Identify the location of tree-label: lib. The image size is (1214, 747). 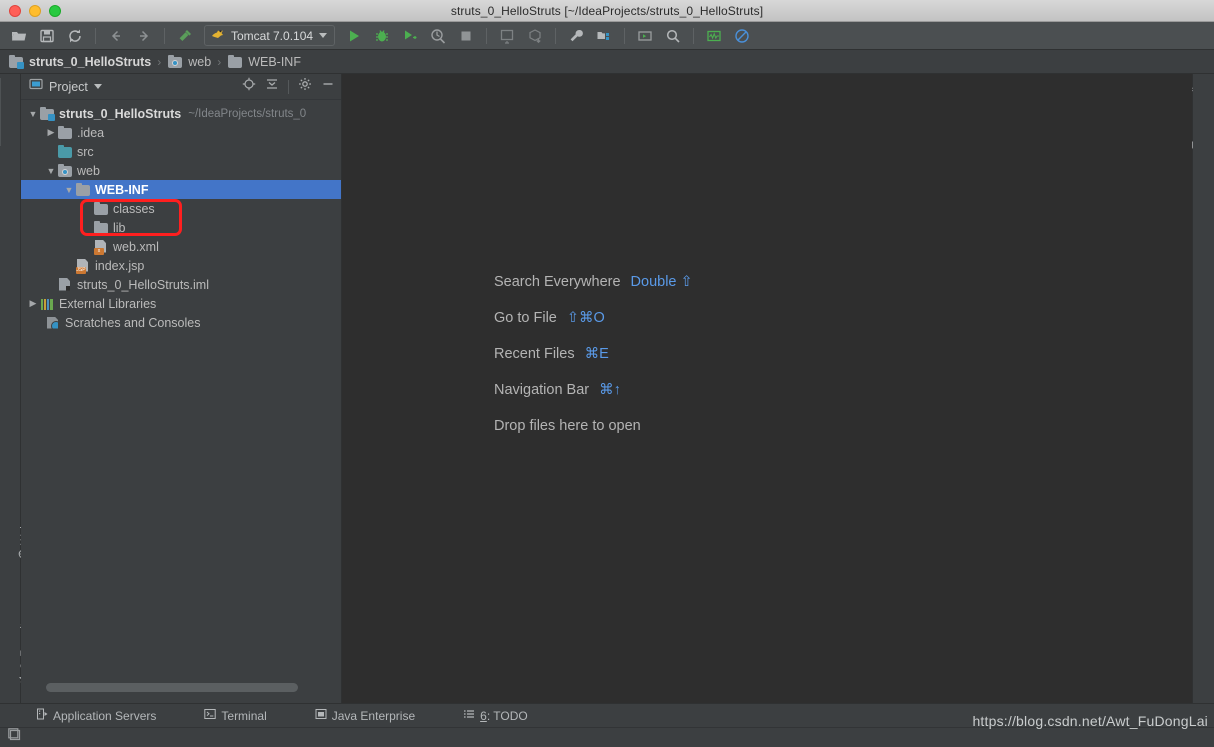
(119, 227).